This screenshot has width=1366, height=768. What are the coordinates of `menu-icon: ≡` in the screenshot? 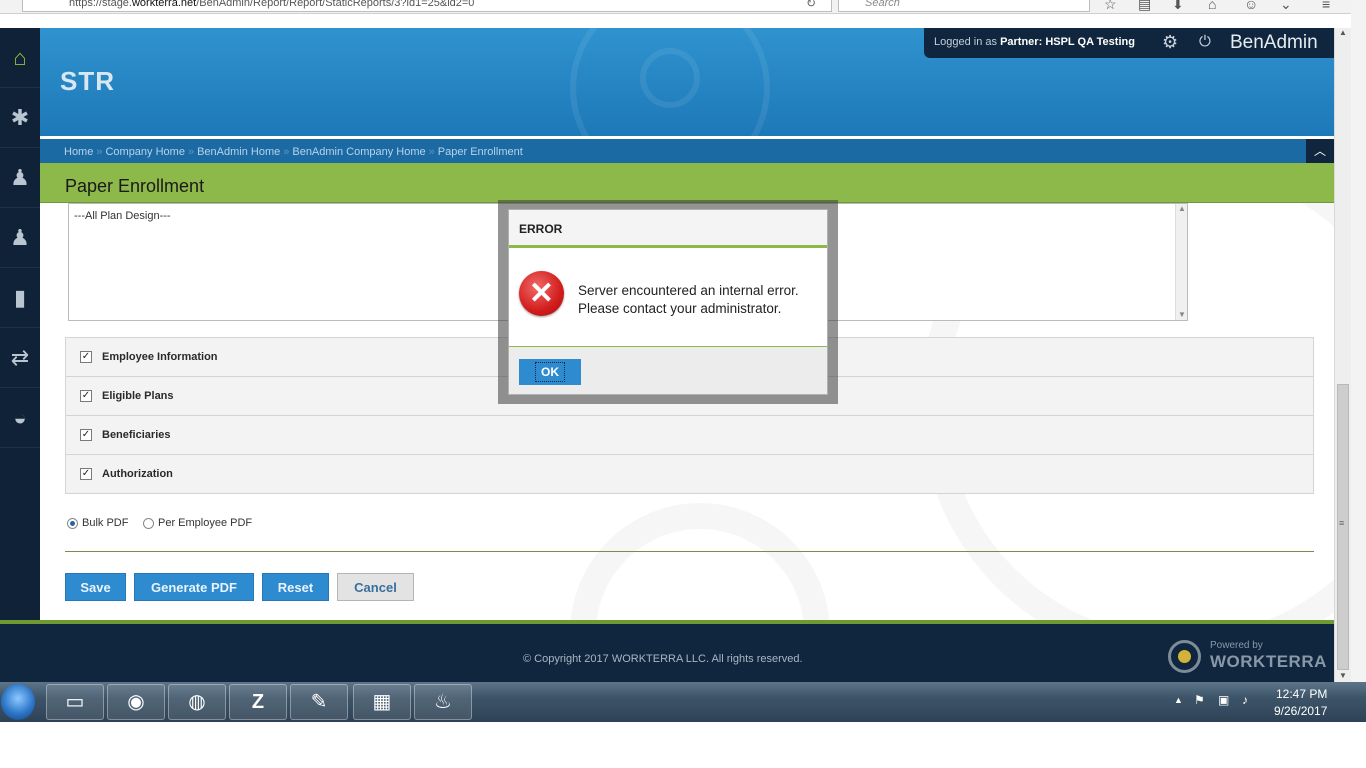 It's located at (1326, 6).